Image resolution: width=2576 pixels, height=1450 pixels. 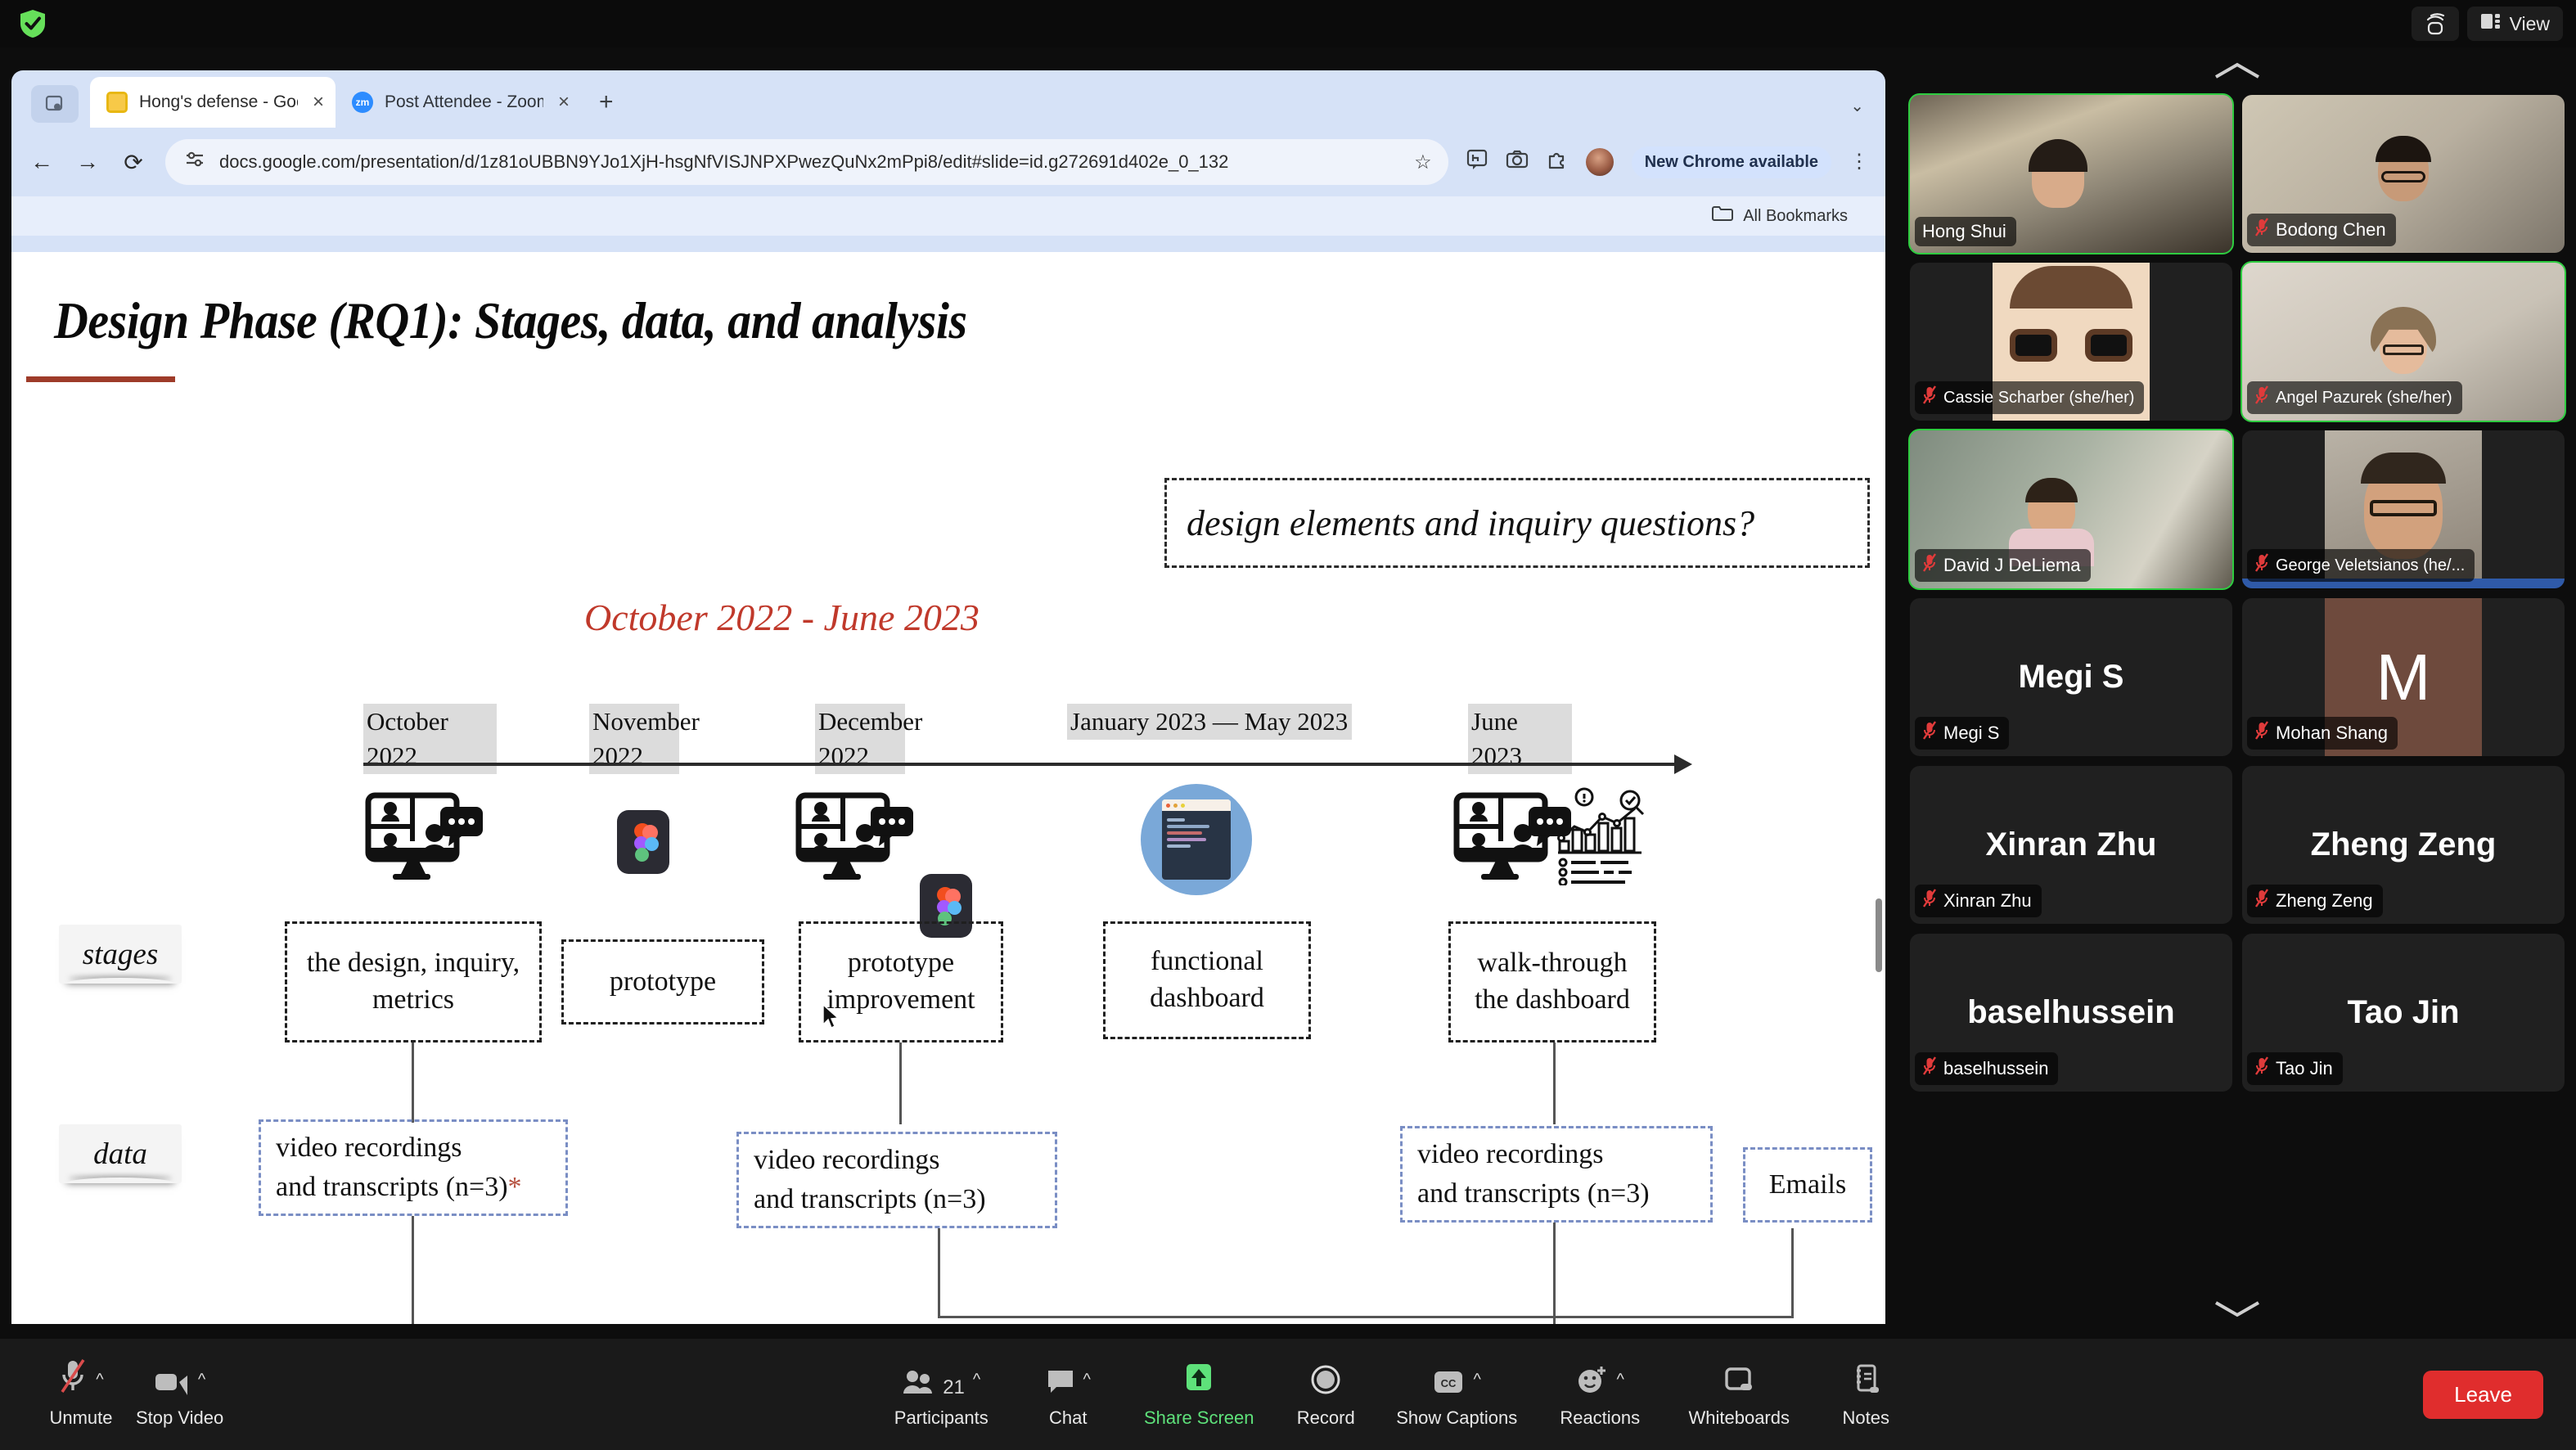 I want to click on stage-box-0: the design, inquiry, metrics, so click(x=413, y=982).